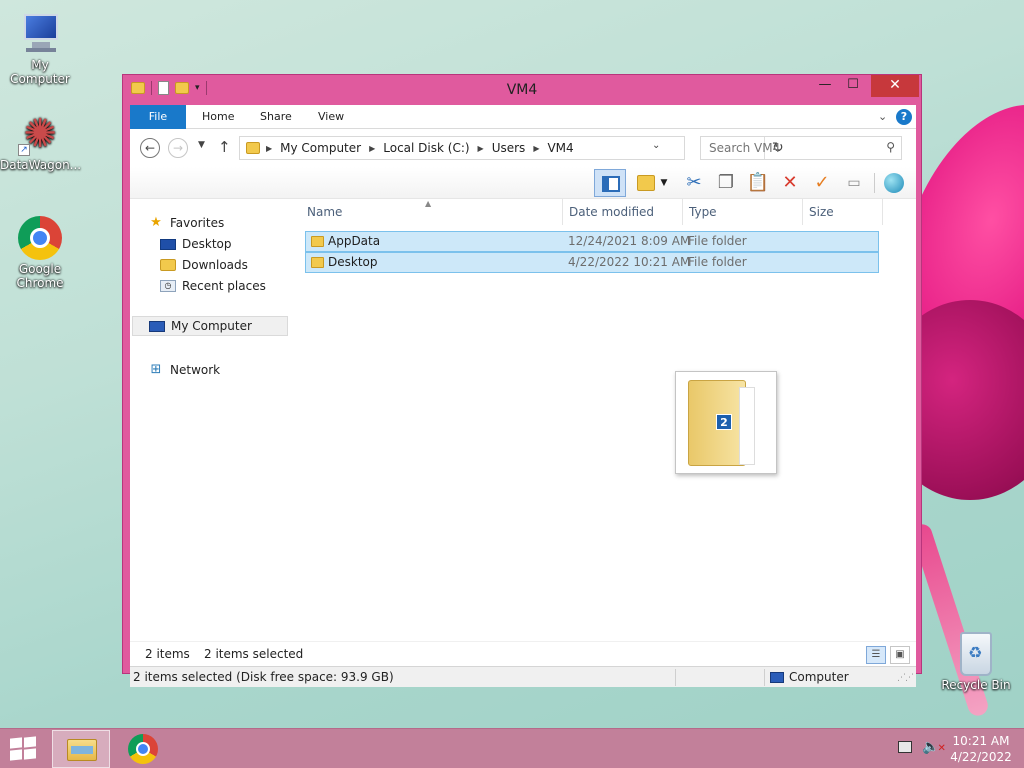  I want to click on volume-muted-icon: 🔈✕, so click(934, 747).